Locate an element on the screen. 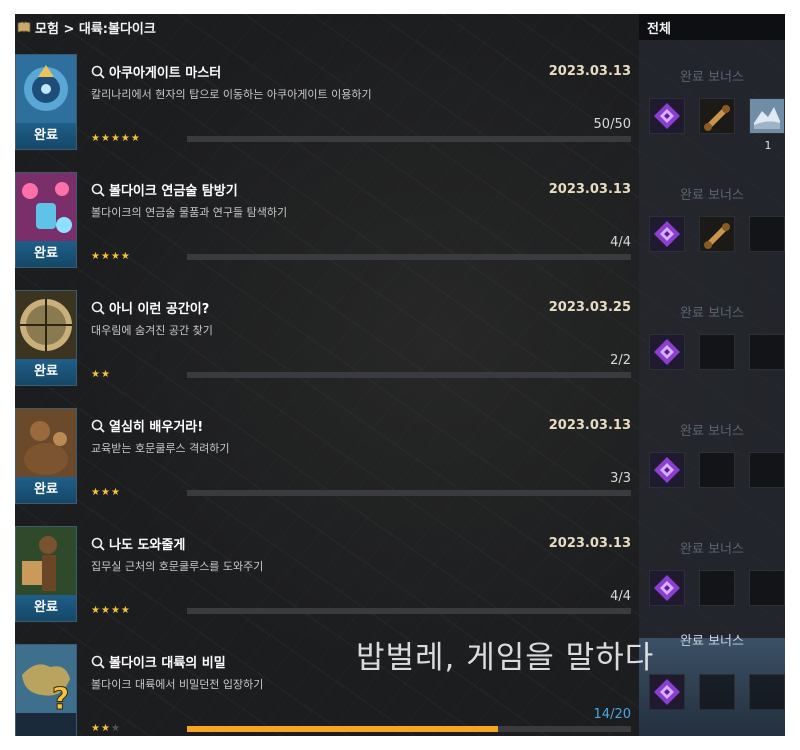 This screenshot has width=800, height=750. progress-bar-fill is located at coordinates (342, 729).